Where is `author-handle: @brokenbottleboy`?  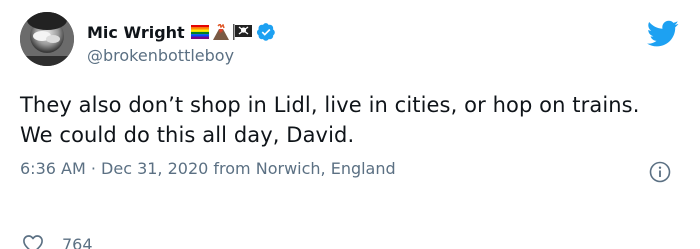 author-handle: @brokenbottleboy is located at coordinates (160, 55).